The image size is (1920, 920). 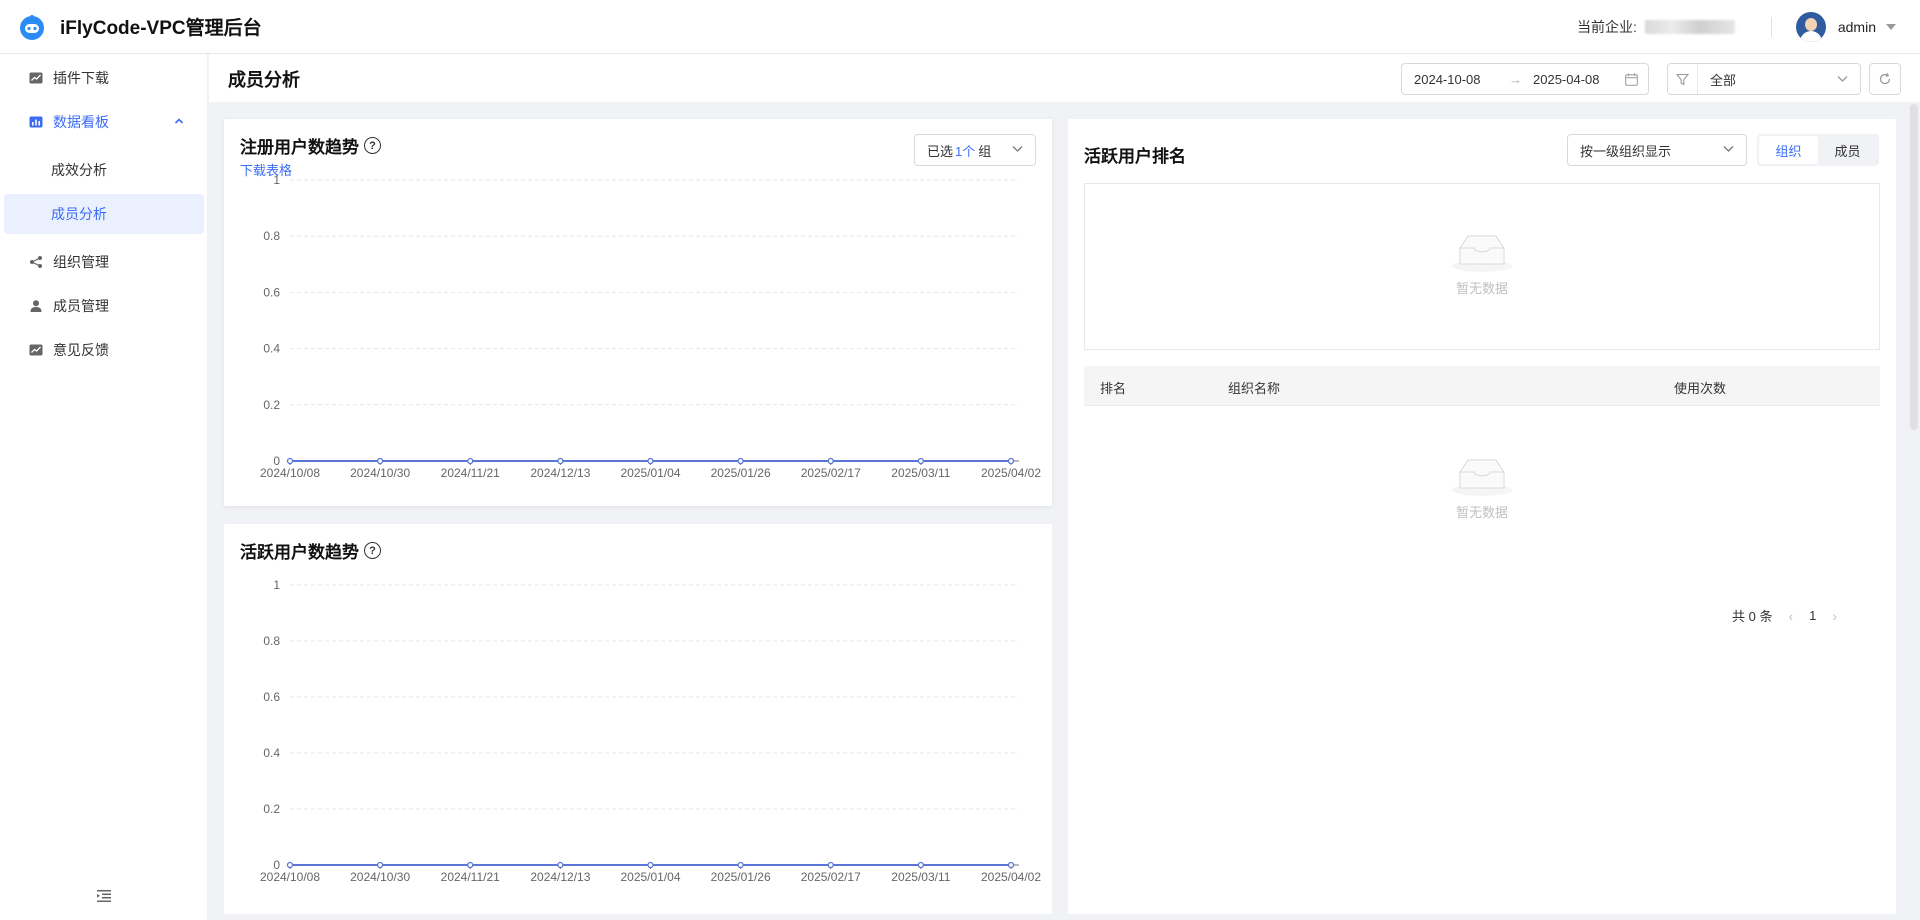 What do you see at coordinates (1515, 79) in the screenshot?
I see `date-range-arrow: →` at bounding box center [1515, 79].